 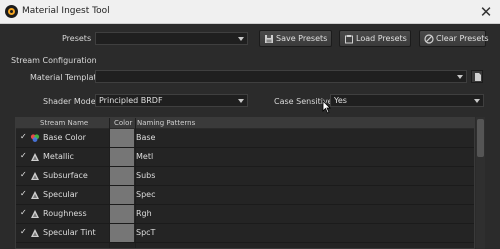 I want to click on clear-icon, so click(x=429, y=39).